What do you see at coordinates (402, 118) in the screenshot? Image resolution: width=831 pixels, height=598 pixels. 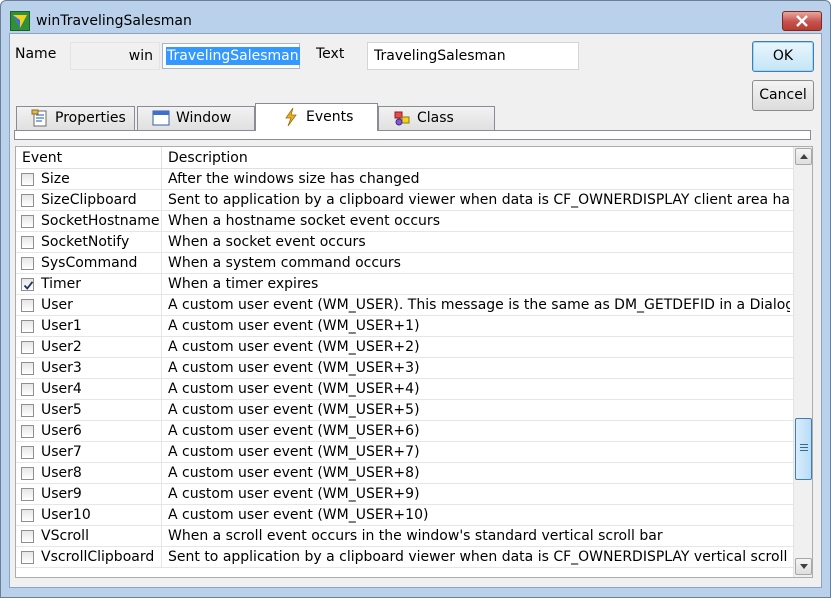 I see `class-icon` at bounding box center [402, 118].